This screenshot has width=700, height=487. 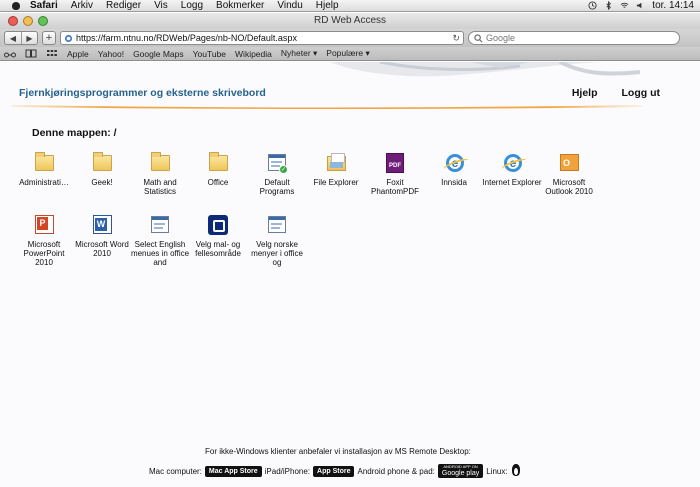 I want to click on app-tile-default-programs: ✓ Default Programs, so click(x=277, y=174).